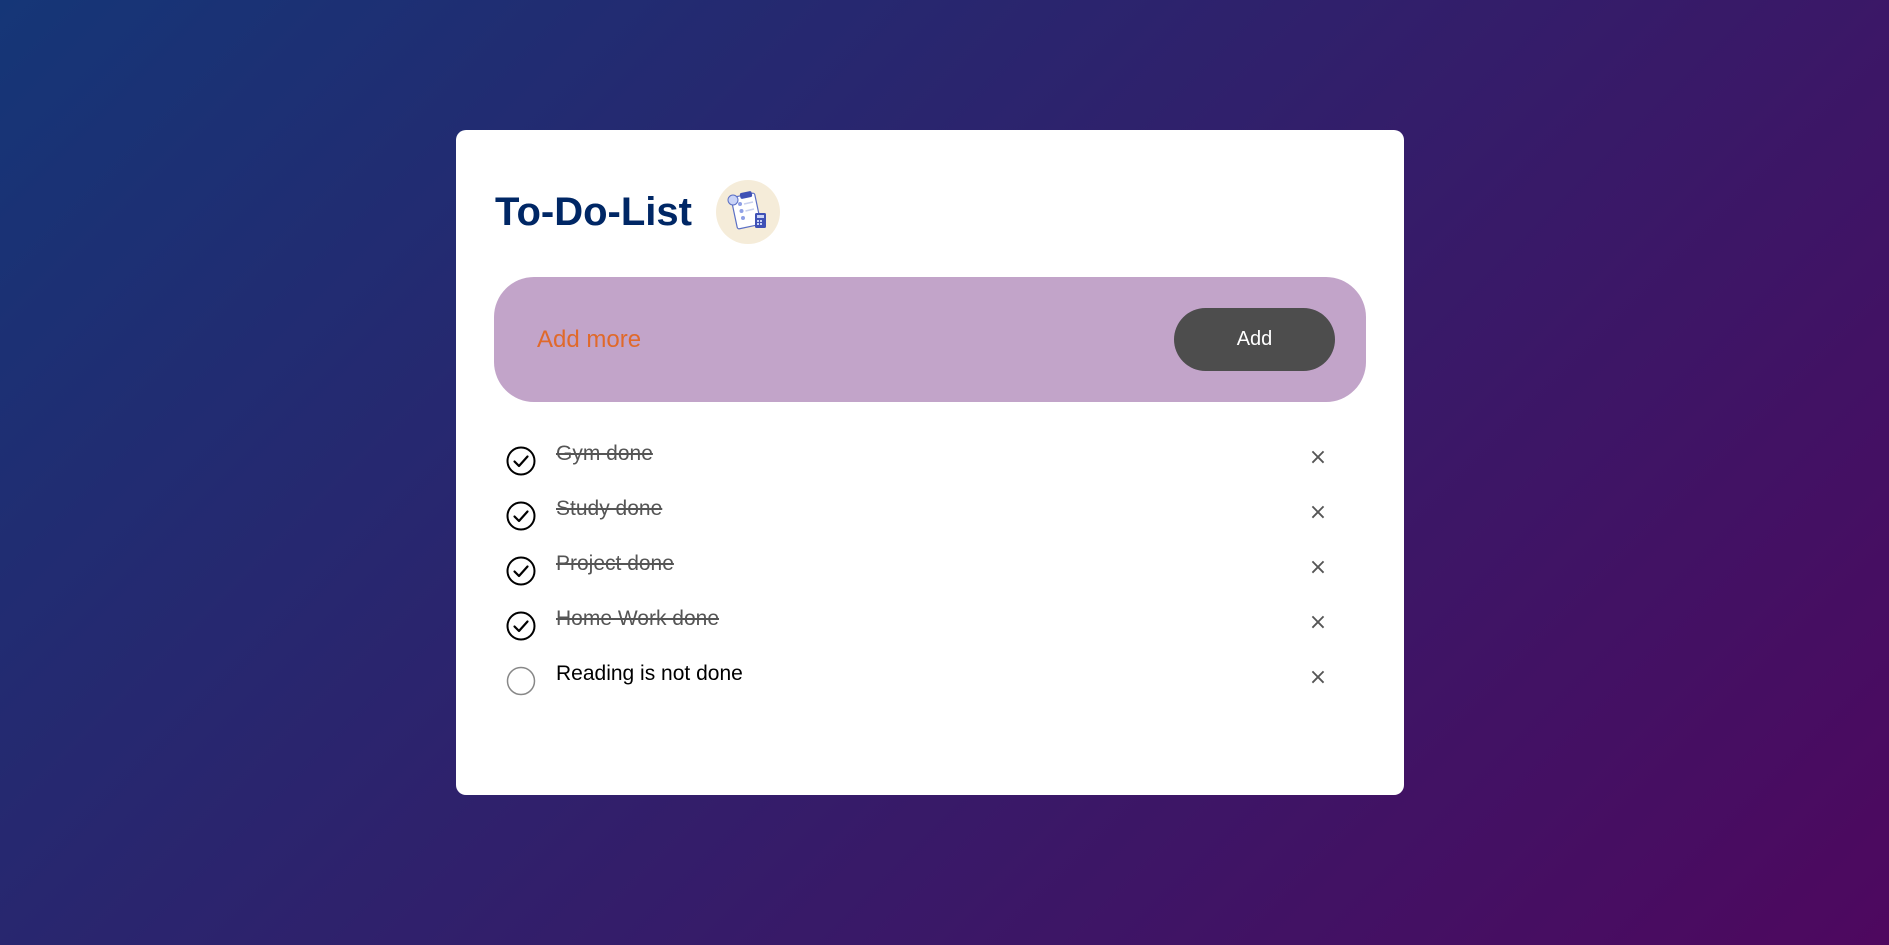 Image resolution: width=1889 pixels, height=945 pixels. What do you see at coordinates (834, 339) in the screenshot?
I see `task-input` at bounding box center [834, 339].